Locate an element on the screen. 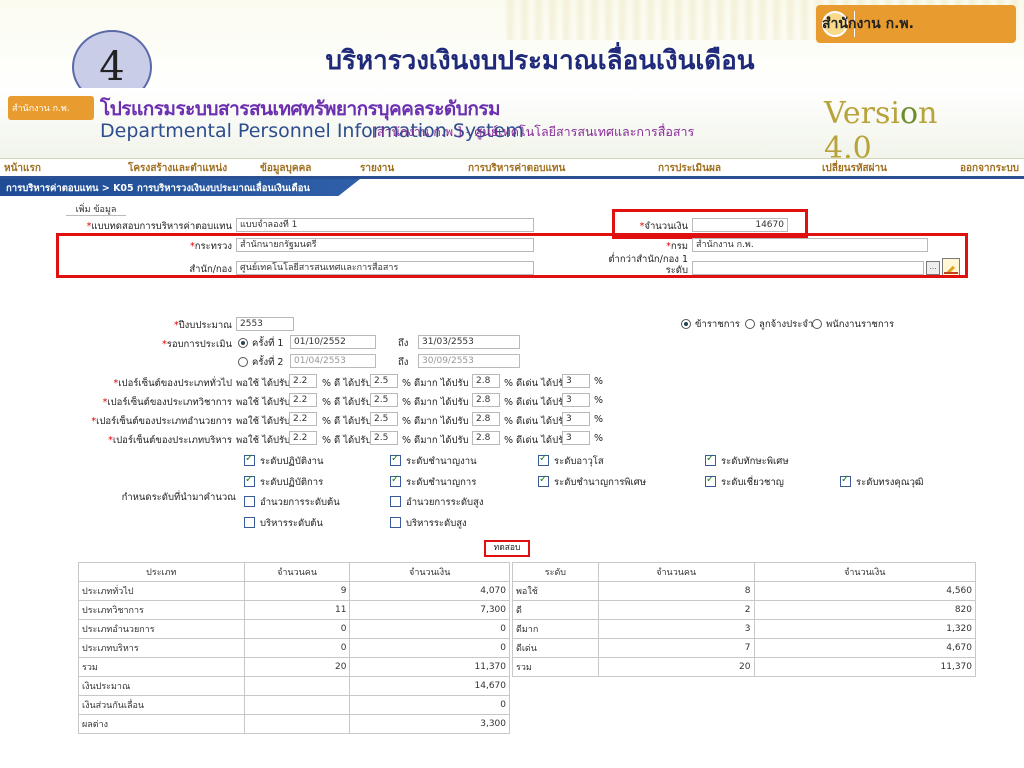 The height and width of the screenshot is (768, 1024). row-label: พอใช้ is located at coordinates (527, 592).